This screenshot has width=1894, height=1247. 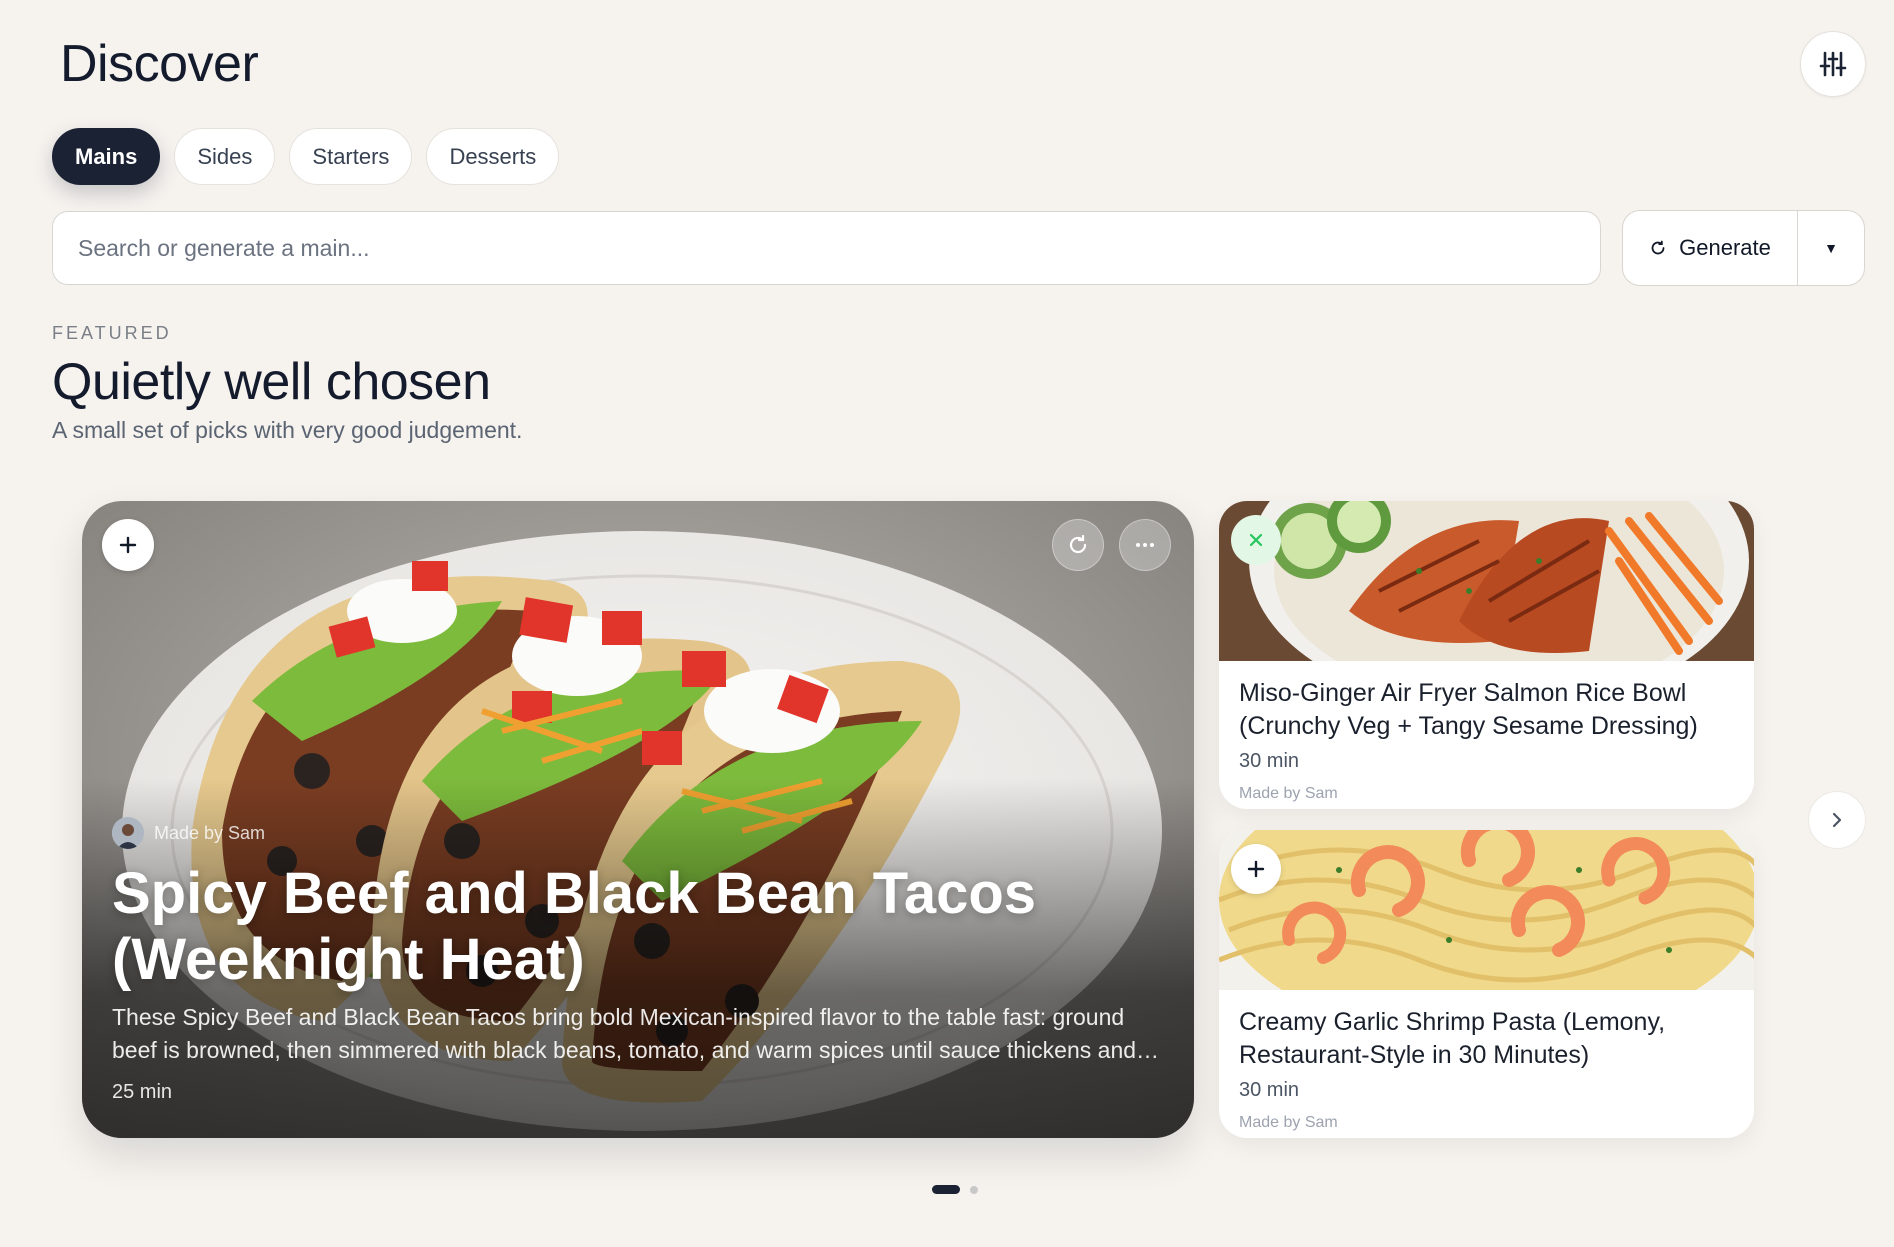 I want to click on tab-mains: Mains, so click(x=106, y=156).